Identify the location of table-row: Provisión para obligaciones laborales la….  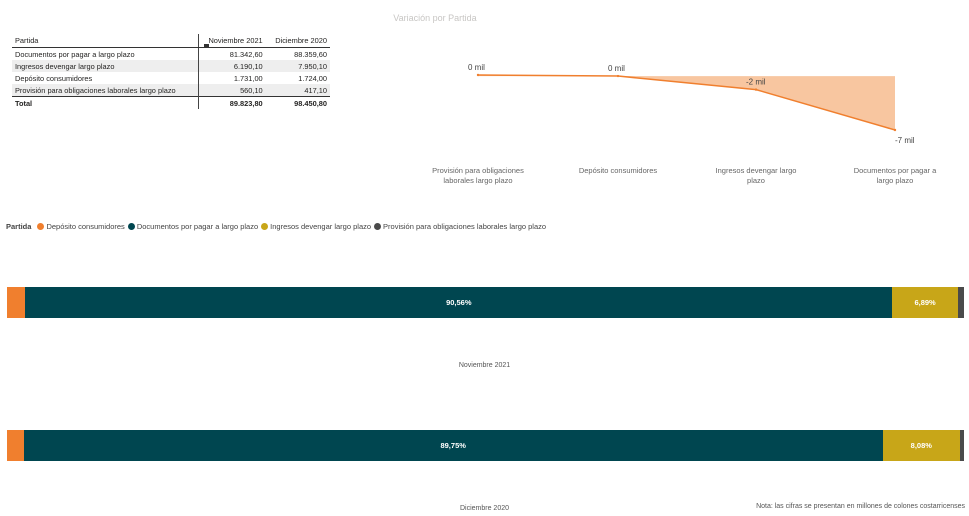
(171, 90).